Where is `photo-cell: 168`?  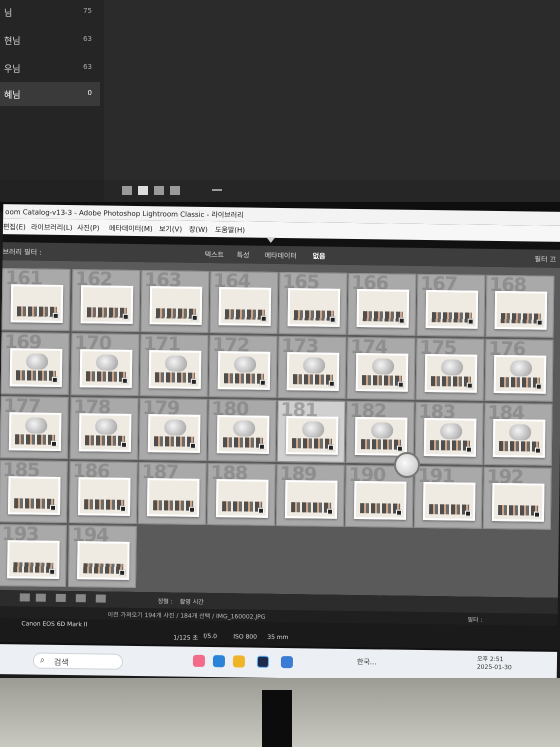 photo-cell: 168 is located at coordinates (520, 306).